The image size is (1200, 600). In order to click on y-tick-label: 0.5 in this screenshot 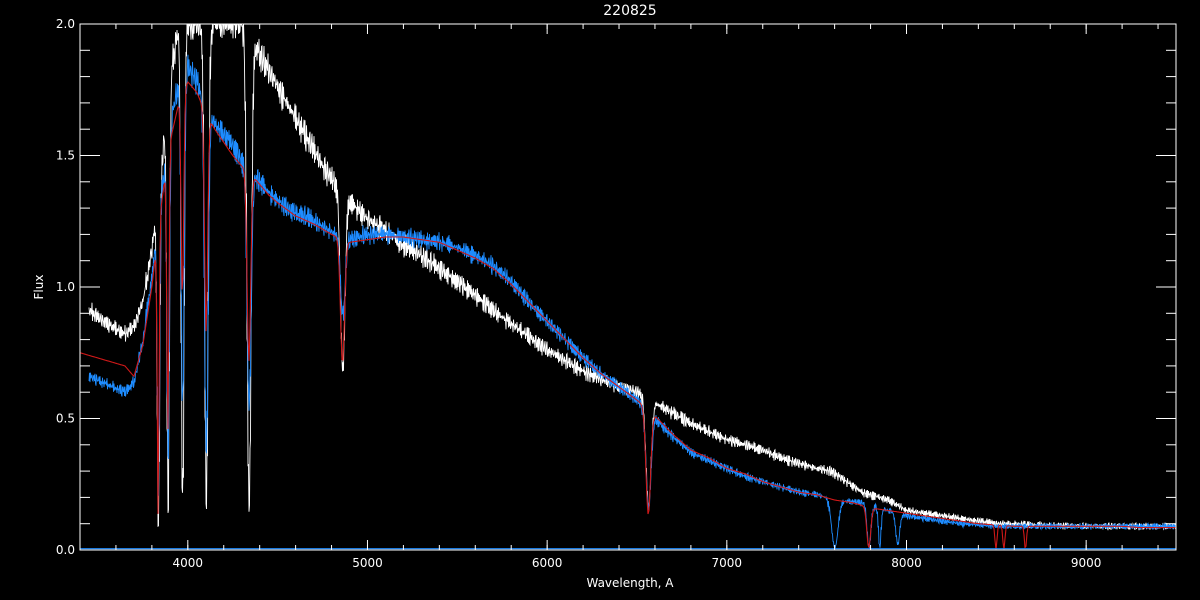, I will do `click(65, 419)`.